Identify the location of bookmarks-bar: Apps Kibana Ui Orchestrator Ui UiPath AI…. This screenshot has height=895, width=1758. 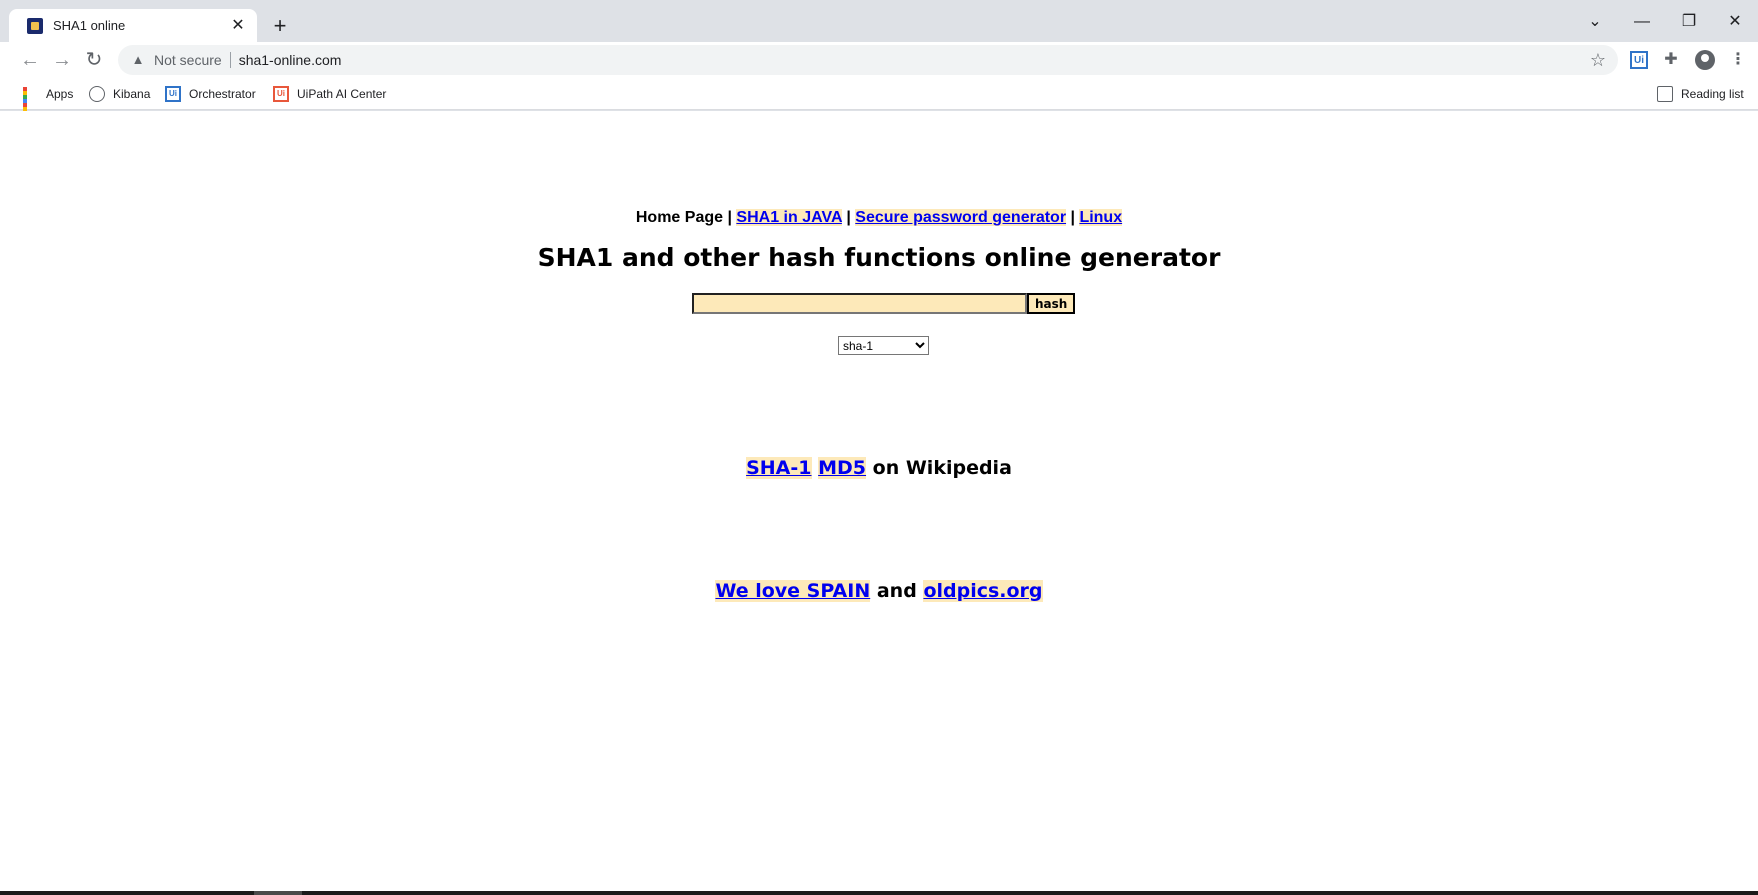
(879, 100).